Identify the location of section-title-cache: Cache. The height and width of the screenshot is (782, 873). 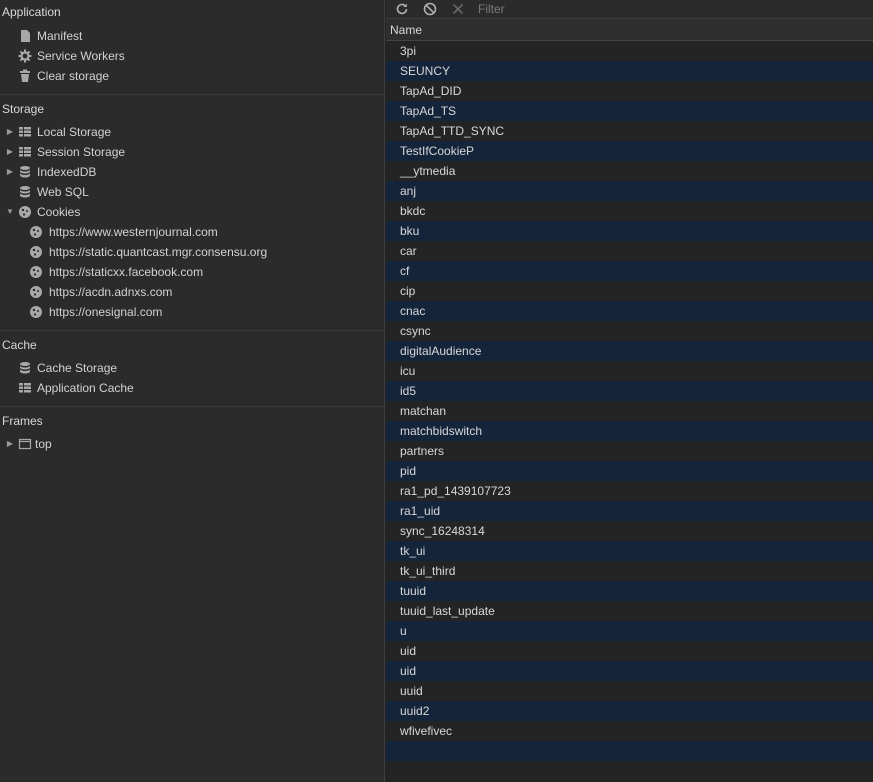
(19, 345).